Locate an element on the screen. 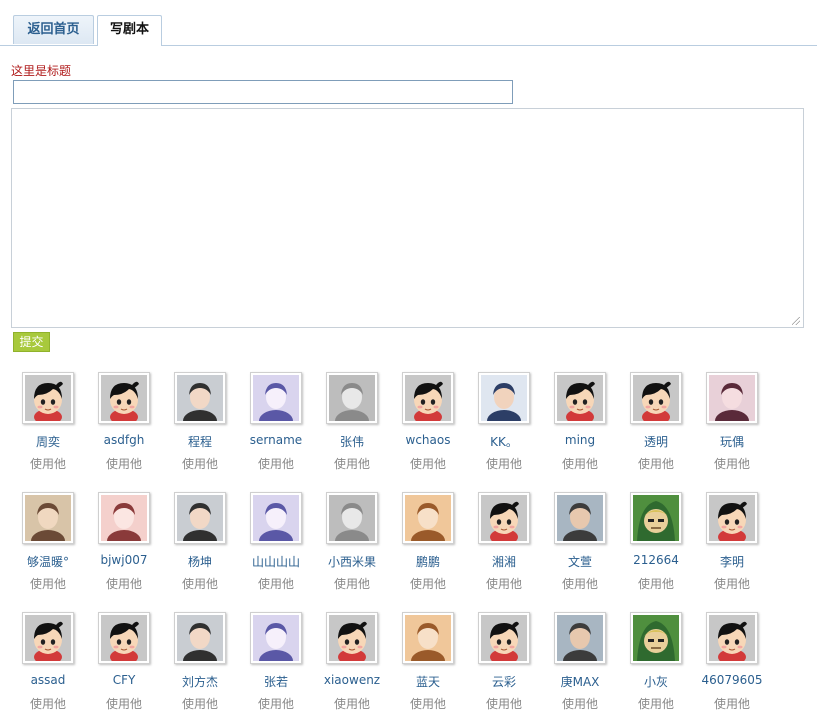  user-name: wchaos is located at coordinates (428, 440).